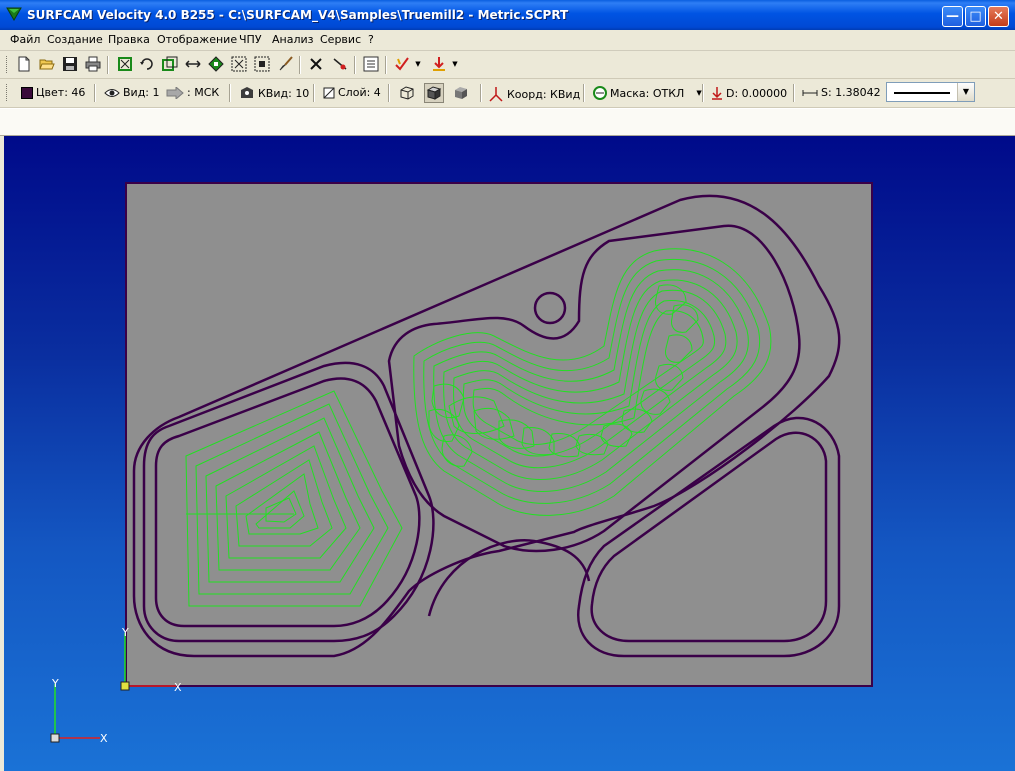 The width and height of the screenshot is (1015, 771). Describe the element at coordinates (141, 92) in the screenshot. I see `view-label: Вид: 1` at that location.